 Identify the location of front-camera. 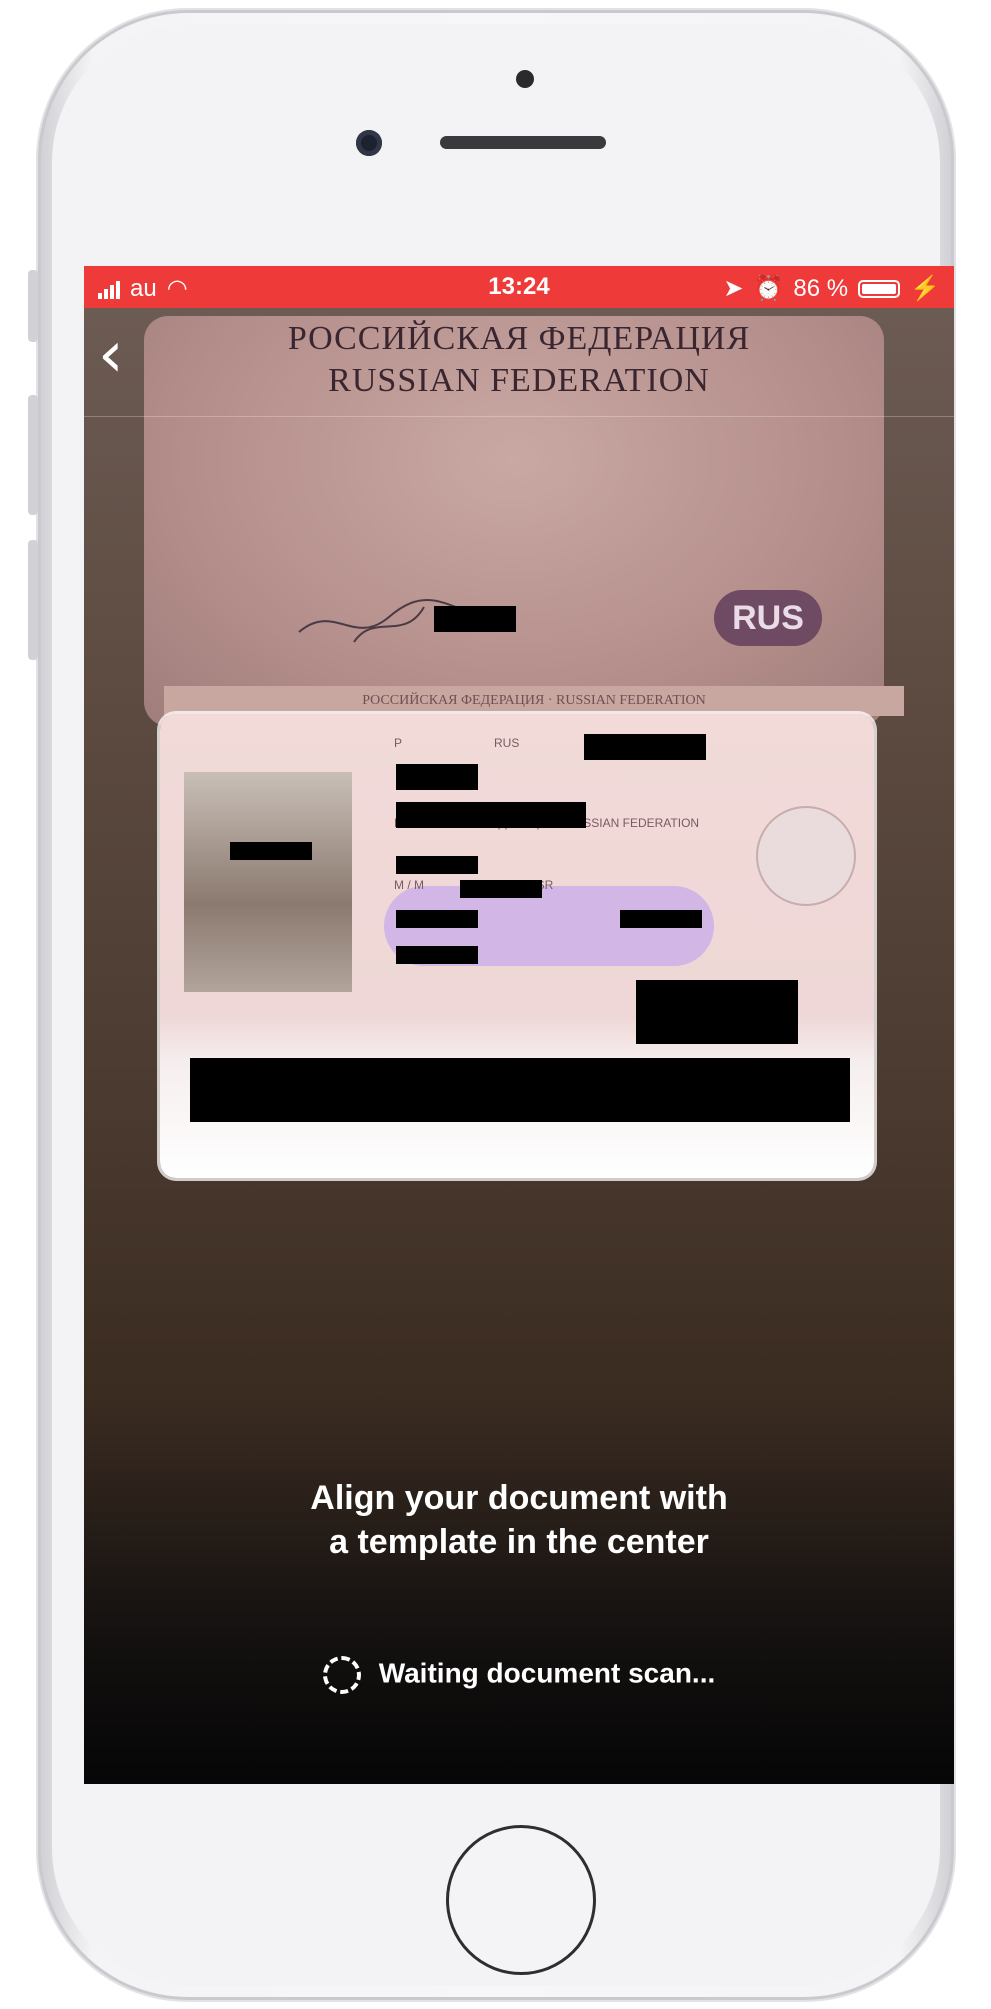
(369, 143).